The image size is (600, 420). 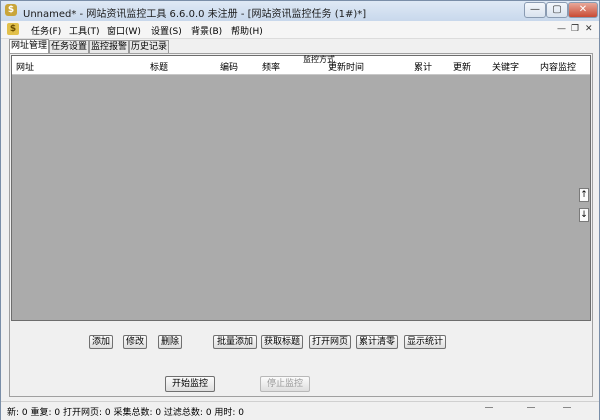 What do you see at coordinates (247, 30) in the screenshot?
I see `menu-help: 帮助(H)` at bounding box center [247, 30].